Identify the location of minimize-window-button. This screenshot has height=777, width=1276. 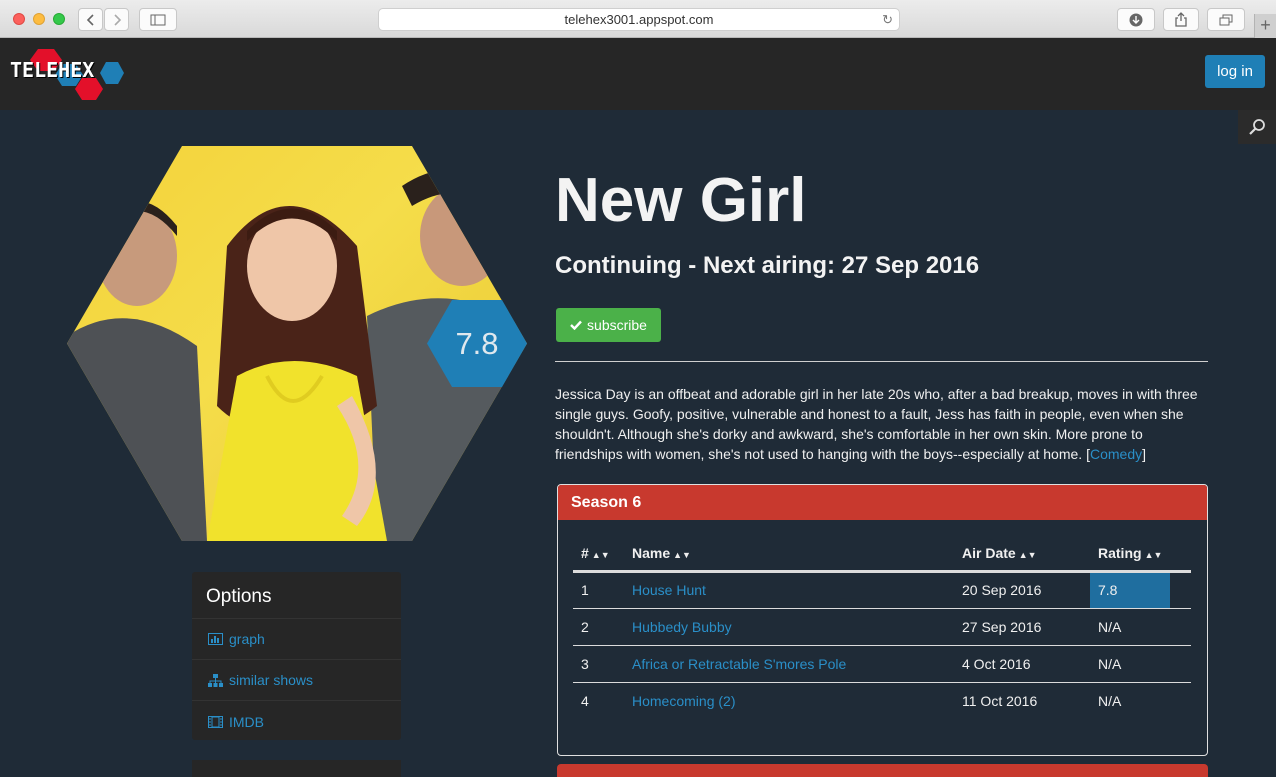
(39, 19).